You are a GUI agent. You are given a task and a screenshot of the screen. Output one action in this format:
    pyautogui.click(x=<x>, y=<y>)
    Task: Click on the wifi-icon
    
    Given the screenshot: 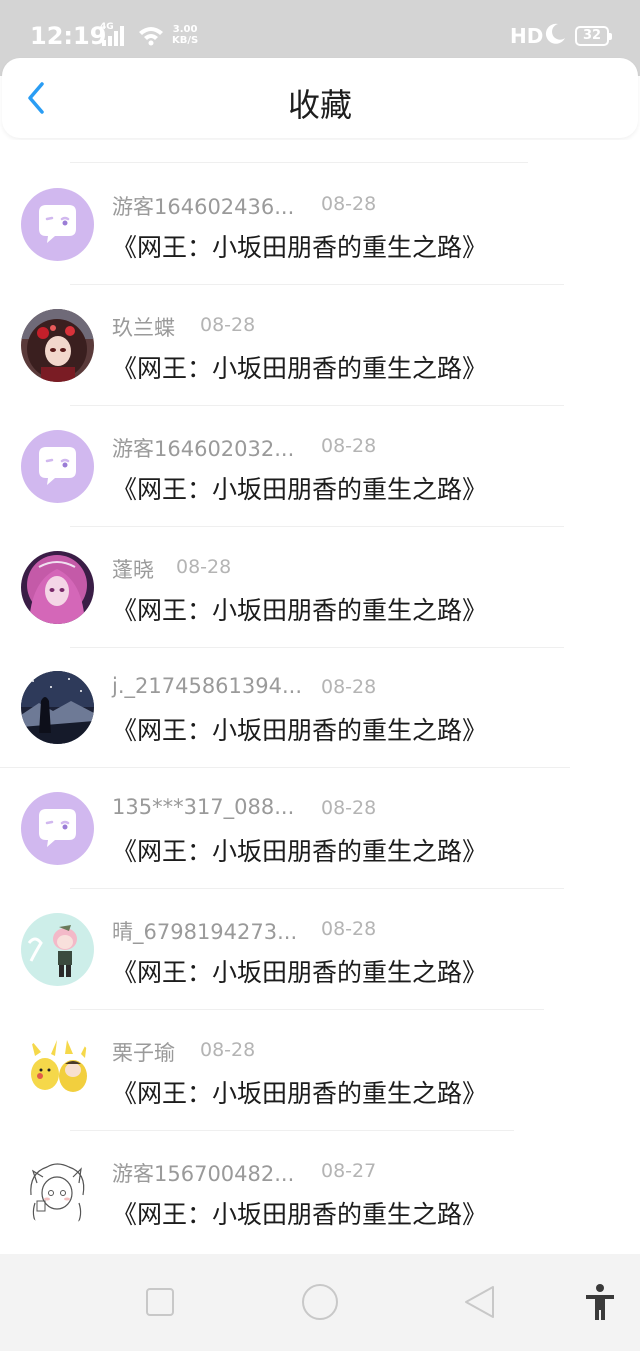 What is the action you would take?
    pyautogui.click(x=151, y=36)
    